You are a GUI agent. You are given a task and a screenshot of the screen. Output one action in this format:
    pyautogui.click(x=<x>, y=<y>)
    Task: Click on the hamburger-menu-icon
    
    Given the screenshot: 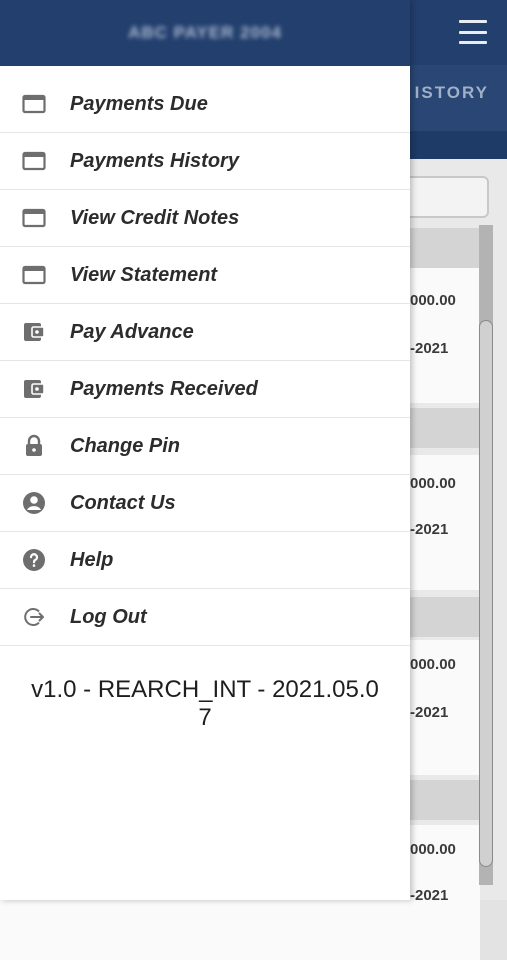 What is the action you would take?
    pyautogui.click(x=473, y=32)
    